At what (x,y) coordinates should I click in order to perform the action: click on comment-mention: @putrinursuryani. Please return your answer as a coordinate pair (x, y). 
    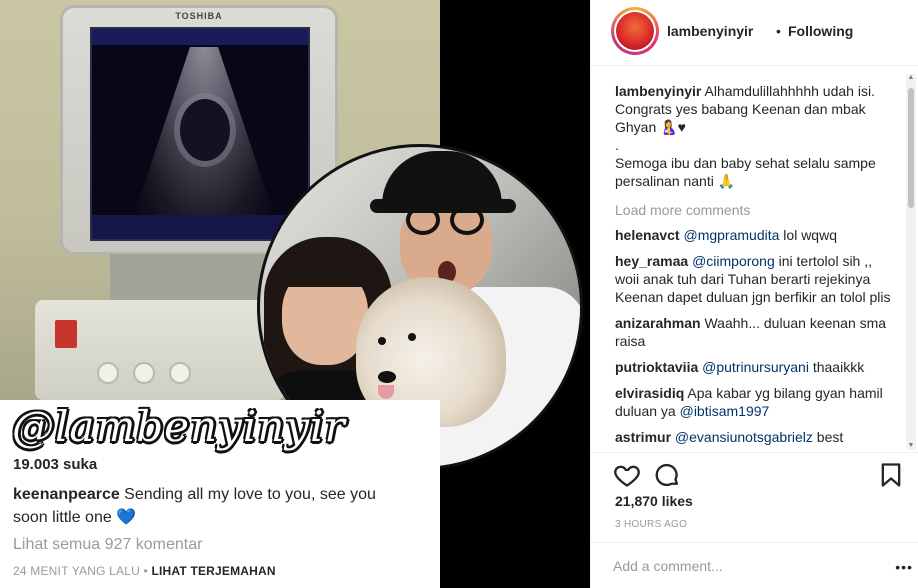
    Looking at the image, I should click on (755, 367).